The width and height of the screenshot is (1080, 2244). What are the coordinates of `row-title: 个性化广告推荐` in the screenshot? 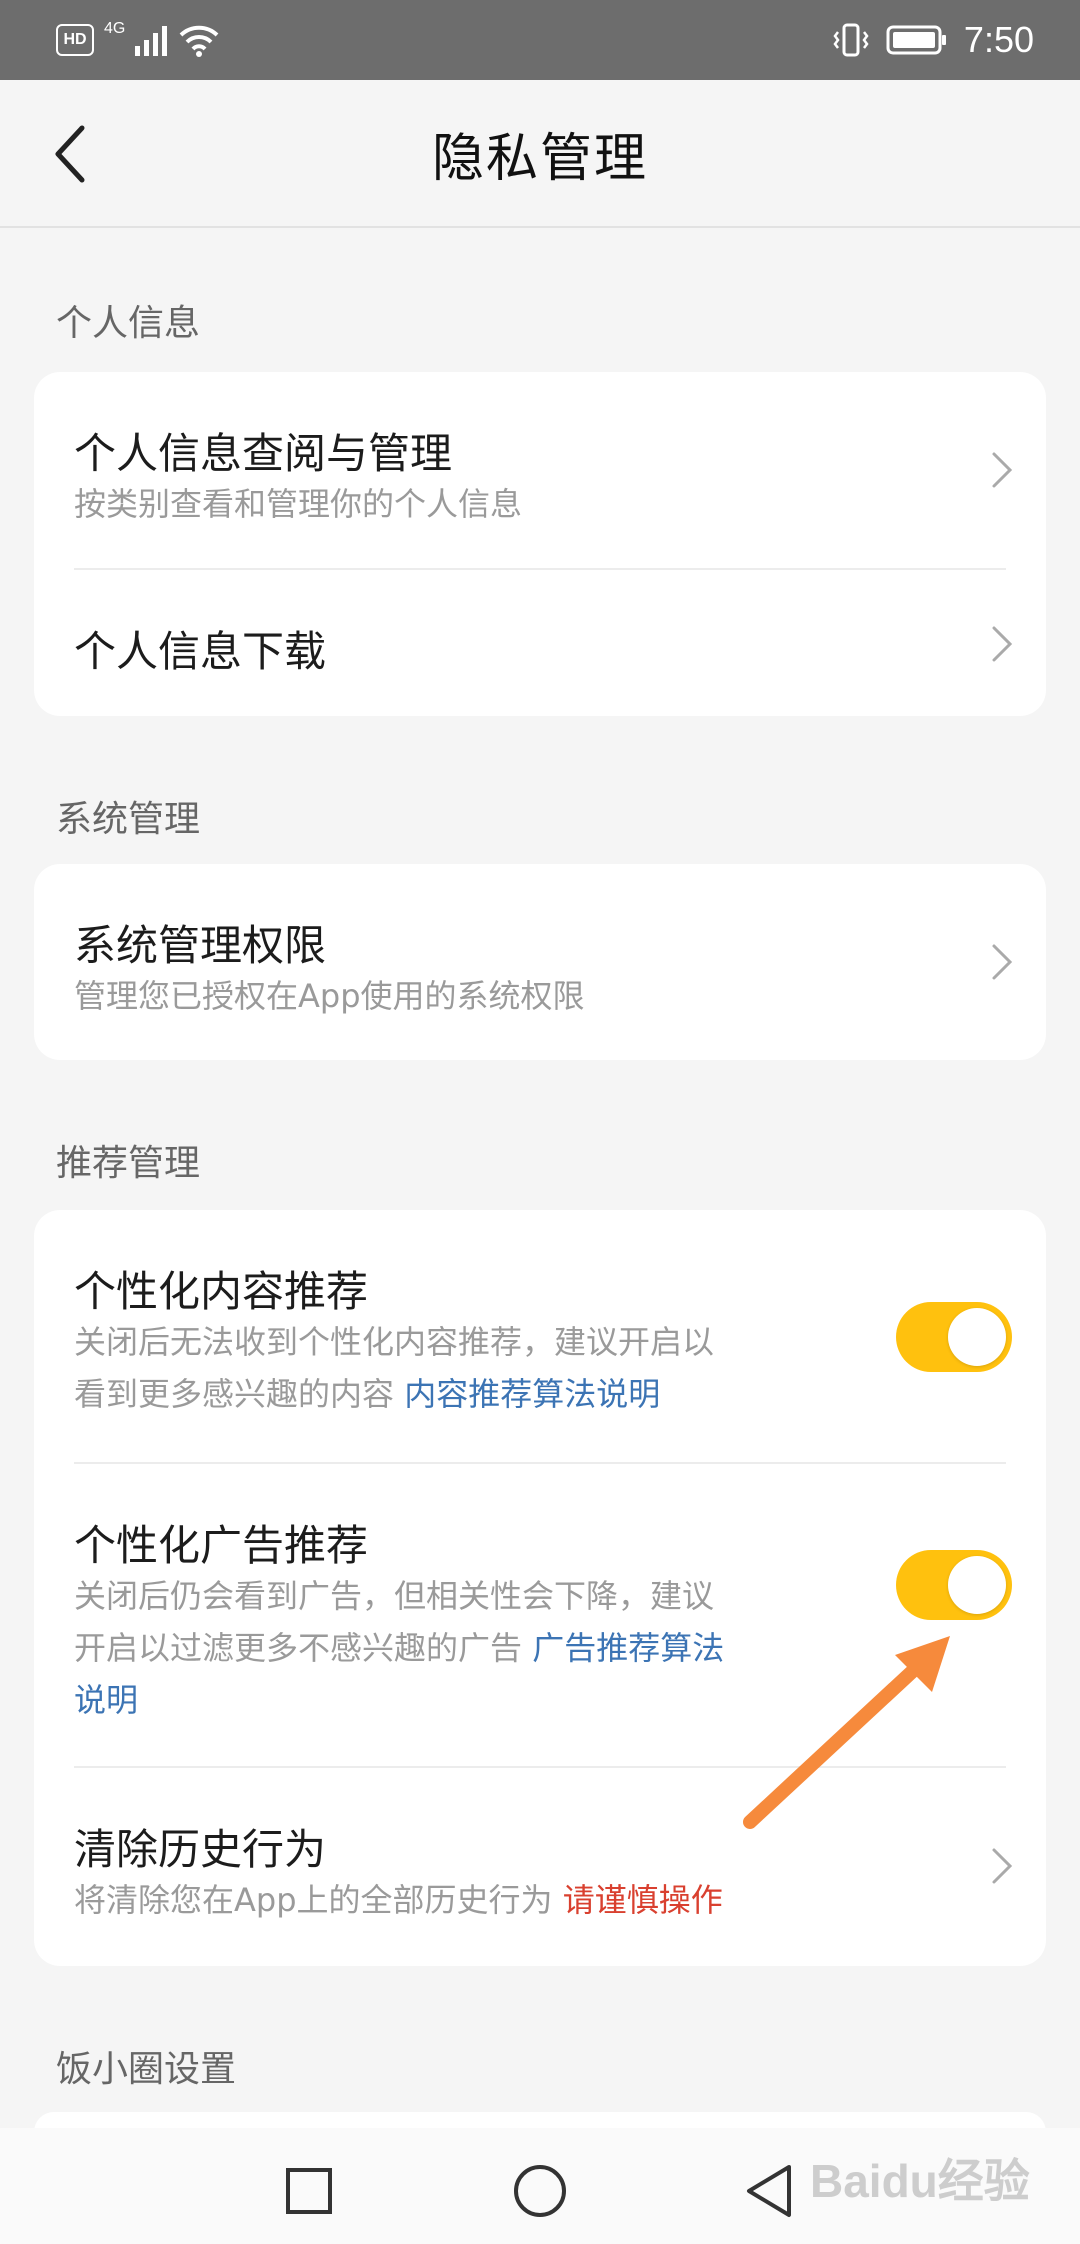 It's located at (221, 1545).